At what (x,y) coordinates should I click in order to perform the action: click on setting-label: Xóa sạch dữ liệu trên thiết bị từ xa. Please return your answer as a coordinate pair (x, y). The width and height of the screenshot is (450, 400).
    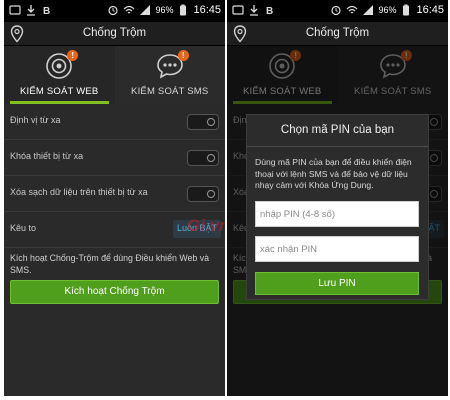
    Looking at the image, I should click on (79, 192).